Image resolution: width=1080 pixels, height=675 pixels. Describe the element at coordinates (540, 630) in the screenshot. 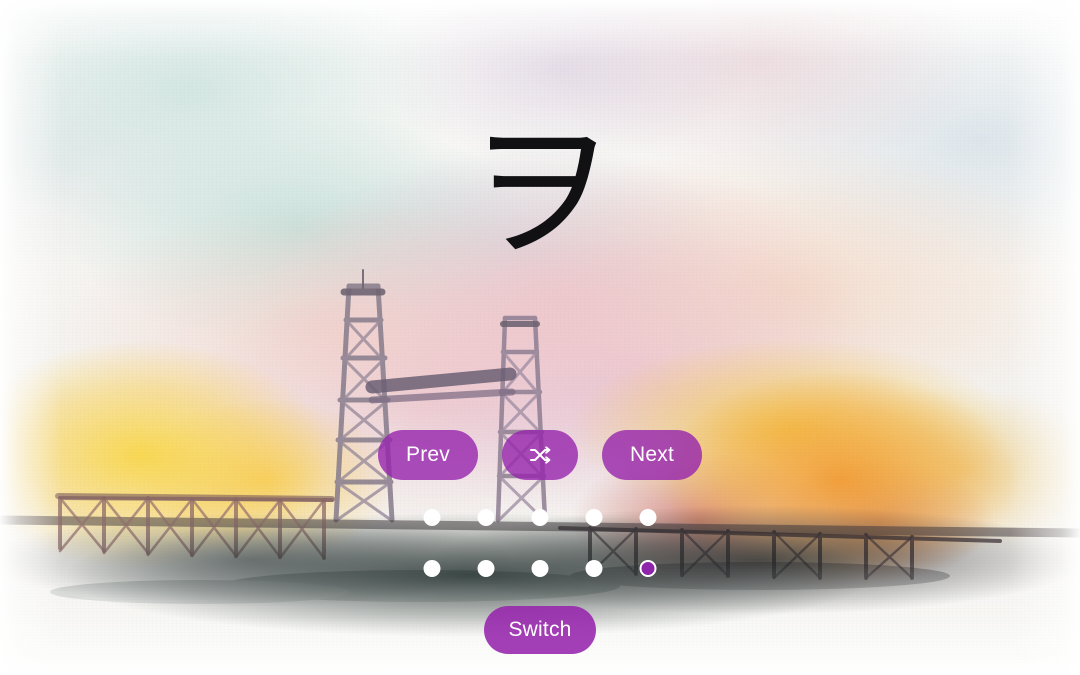

I see `switch-button: Switch` at that location.